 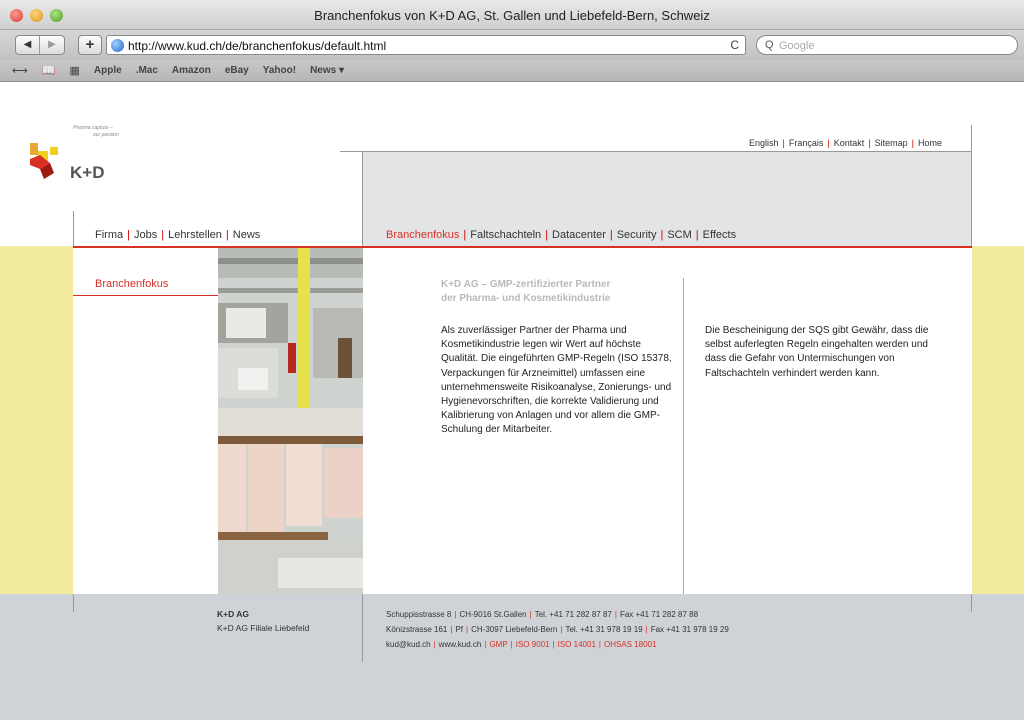 I want to click on column-divider, so click(x=683, y=436).